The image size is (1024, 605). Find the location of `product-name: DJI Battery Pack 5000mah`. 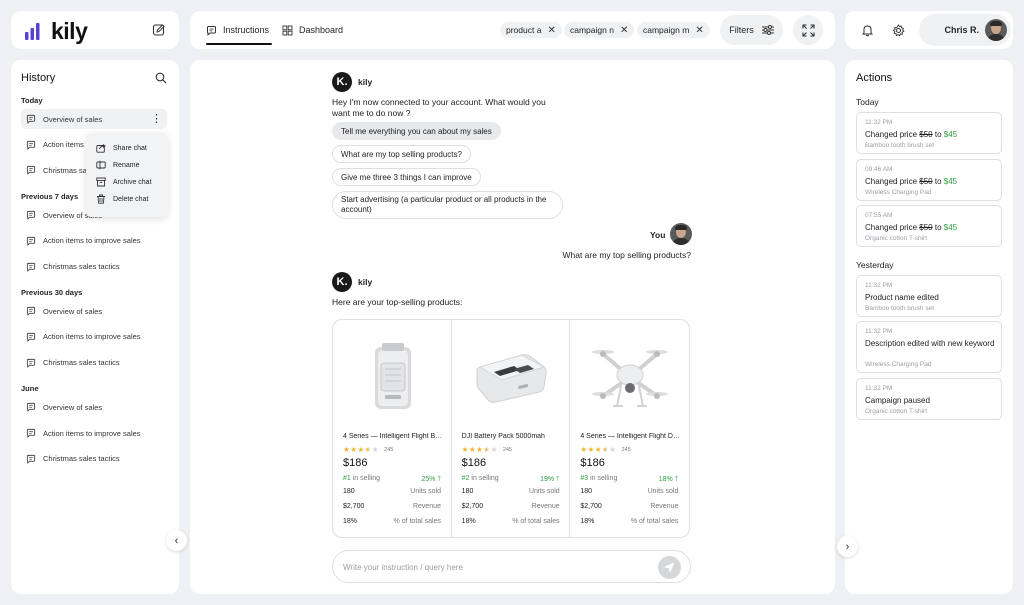

product-name: DJI Battery Pack 5000mah is located at coordinates (503, 436).